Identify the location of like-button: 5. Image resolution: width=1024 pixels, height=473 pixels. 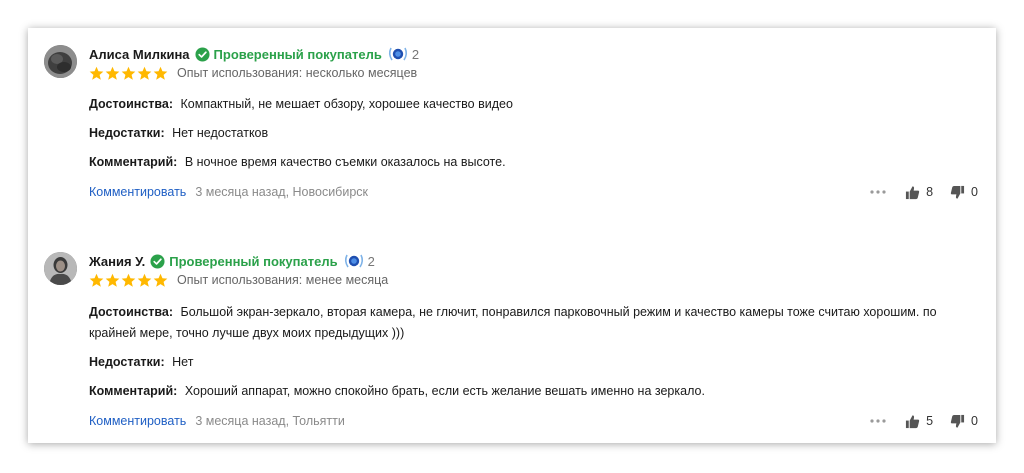
(919, 421).